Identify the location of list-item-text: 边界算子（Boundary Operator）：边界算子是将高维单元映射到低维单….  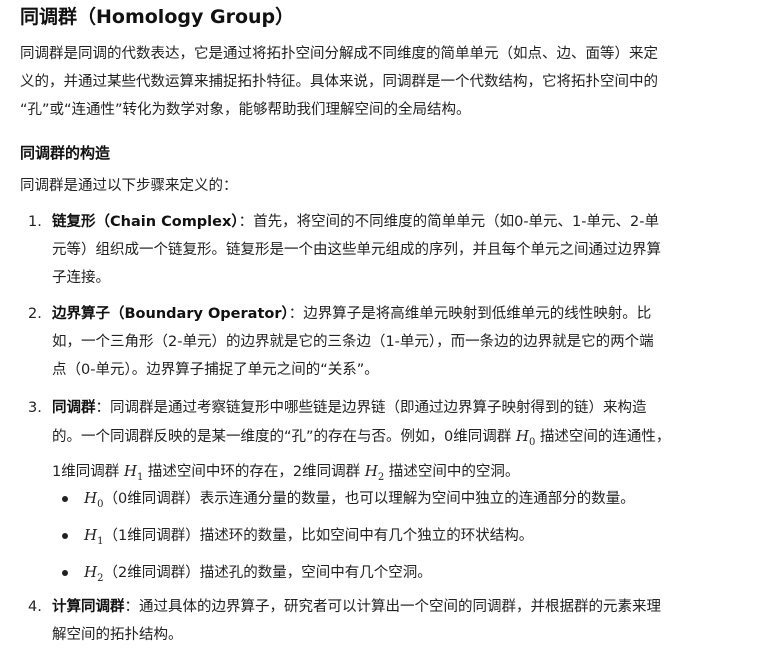
(398, 342).